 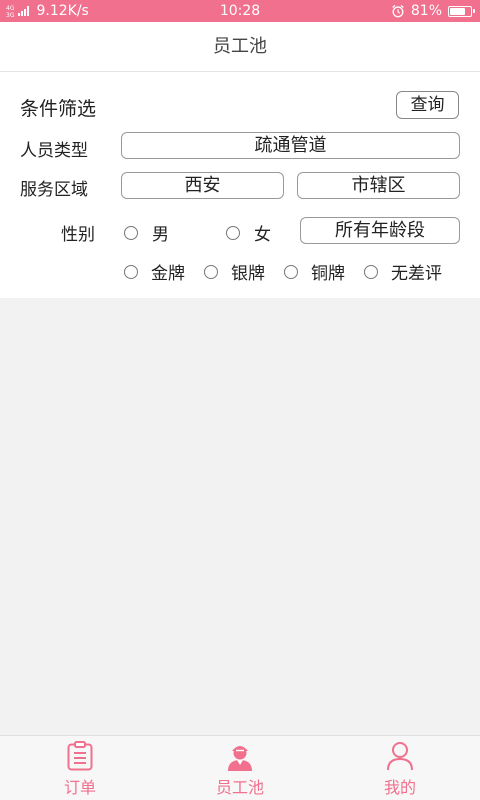 What do you see at coordinates (400, 756) in the screenshot?
I see `profile-icon` at bounding box center [400, 756].